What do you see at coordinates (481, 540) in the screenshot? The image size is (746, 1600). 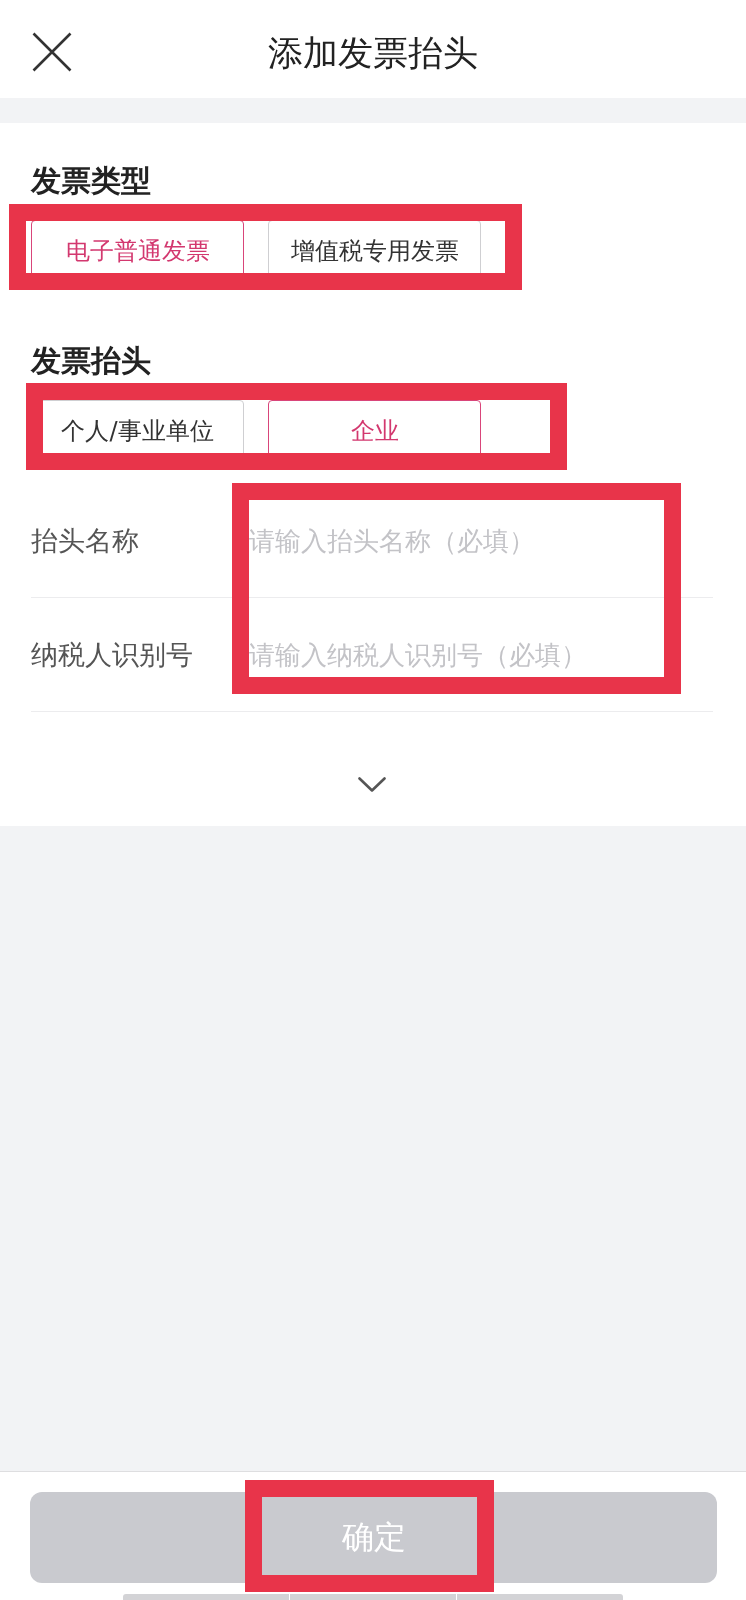 I see `text-input: 请输入抬头名称（必填）` at bounding box center [481, 540].